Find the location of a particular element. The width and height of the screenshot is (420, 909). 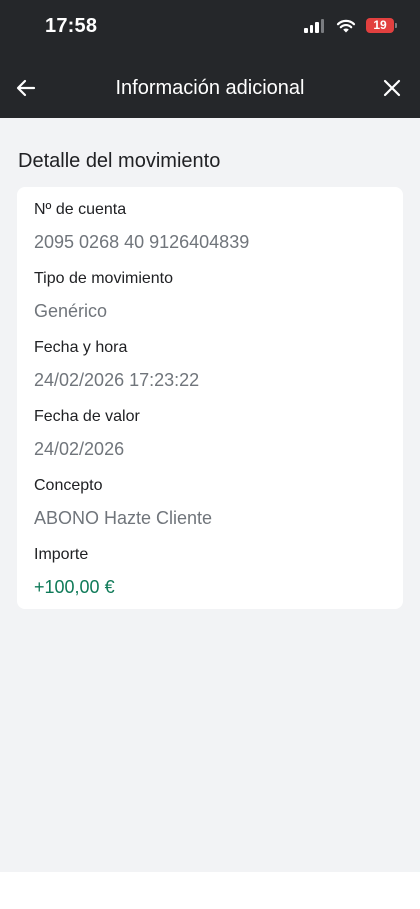

detail-label: Fecha y hora is located at coordinates (81, 347).